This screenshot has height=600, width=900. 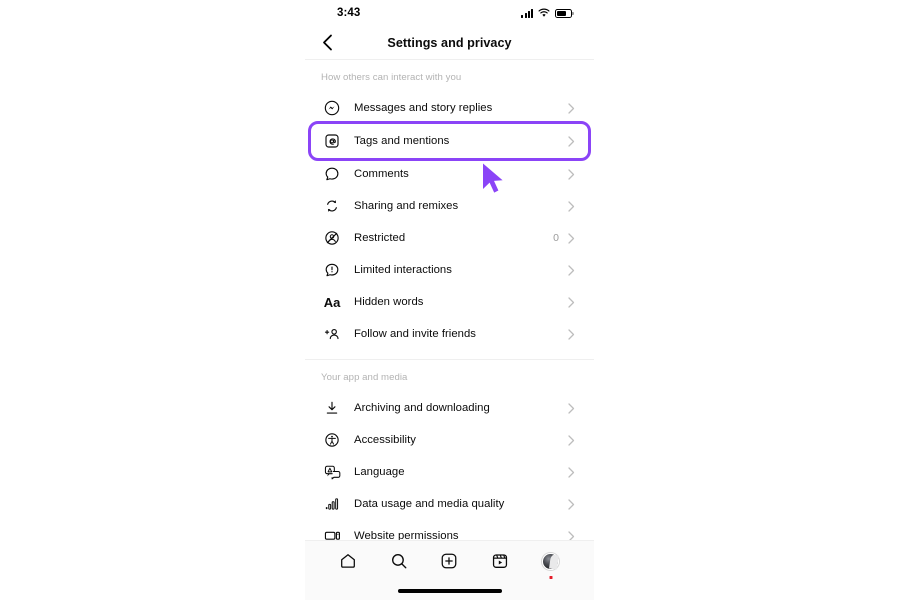 What do you see at coordinates (429, 504) in the screenshot?
I see `settings-row-label: Data usage and media quality` at bounding box center [429, 504].